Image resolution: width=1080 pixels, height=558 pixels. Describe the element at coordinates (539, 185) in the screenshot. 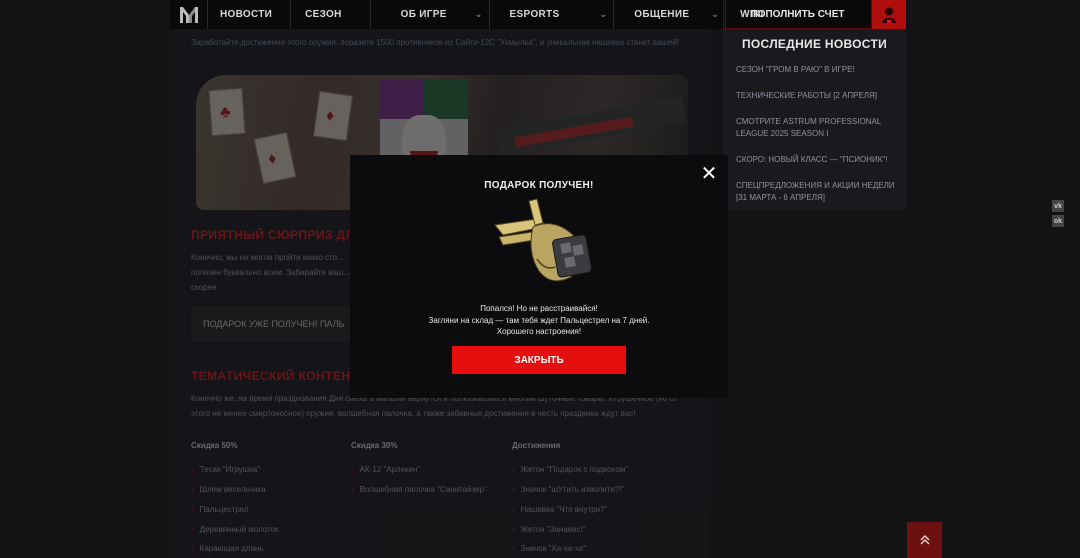

I see `modal-title: ПОДАРОК ПОЛУЧЕН!` at that location.